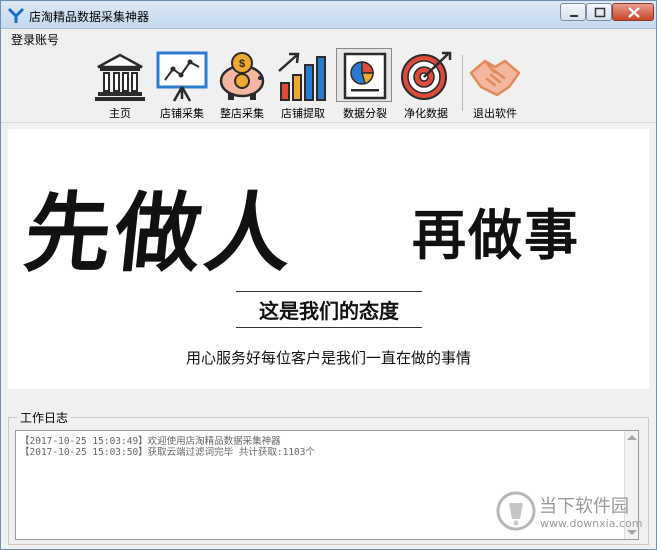 This screenshot has width=657, height=550. Describe the element at coordinates (44, 417) in the screenshot. I see `work-log-legend: 工作日志` at that location.